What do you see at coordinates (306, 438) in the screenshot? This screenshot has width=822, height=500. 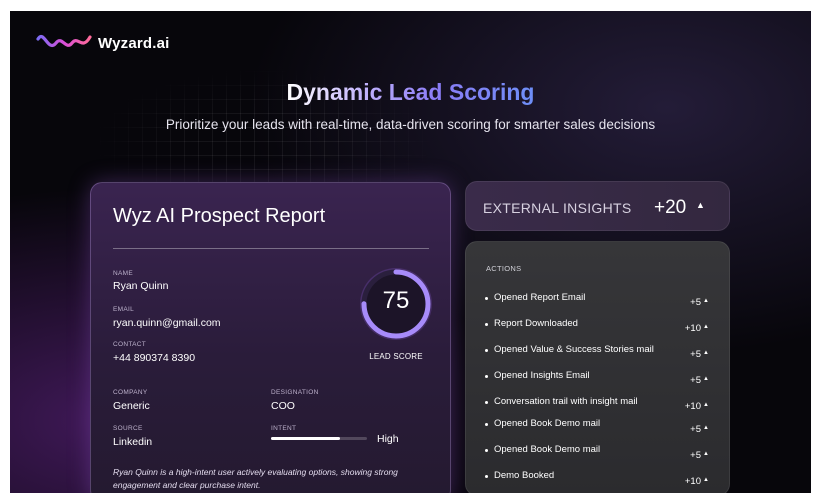 I see `intent-bar-fill` at bounding box center [306, 438].